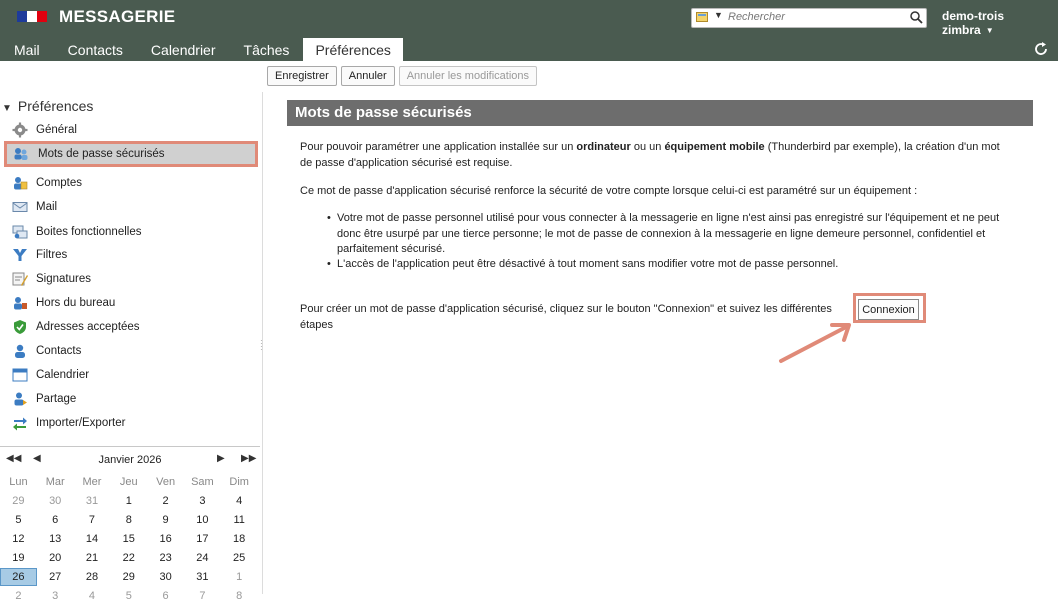 The height and width of the screenshot is (605, 1058). I want to click on weekday-label: Sam, so click(202, 481).